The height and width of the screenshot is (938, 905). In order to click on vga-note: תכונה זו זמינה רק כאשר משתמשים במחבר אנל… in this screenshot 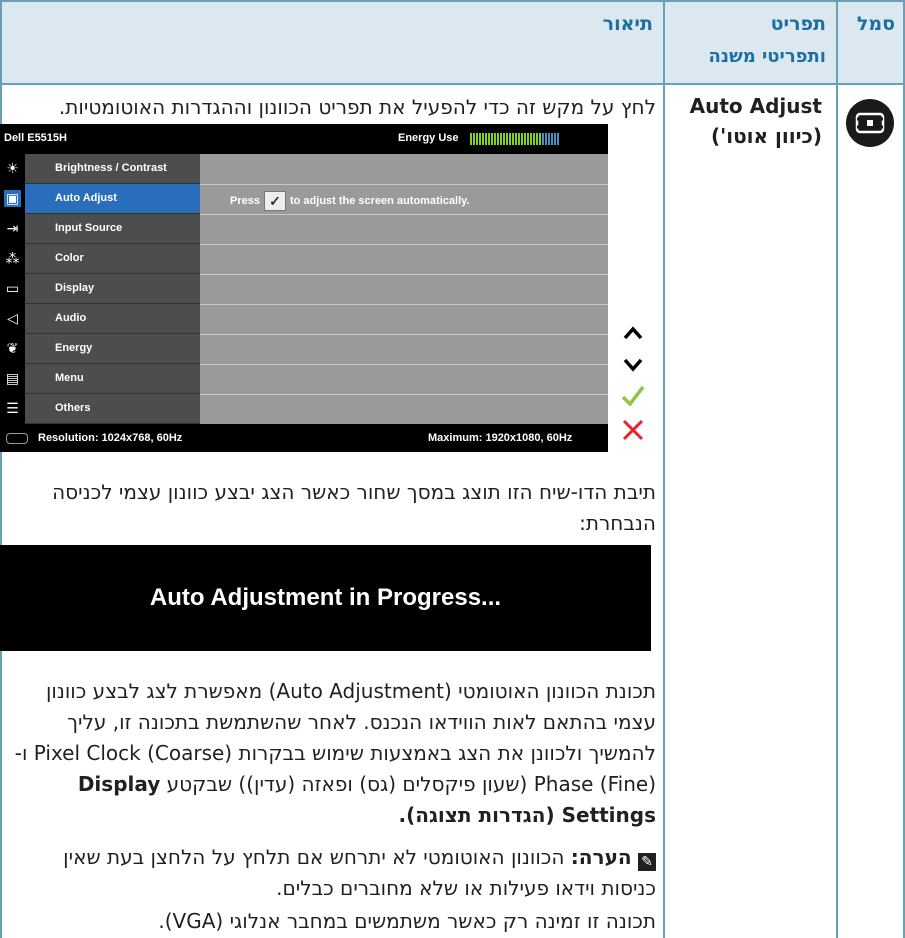, I will do `click(407, 921)`.